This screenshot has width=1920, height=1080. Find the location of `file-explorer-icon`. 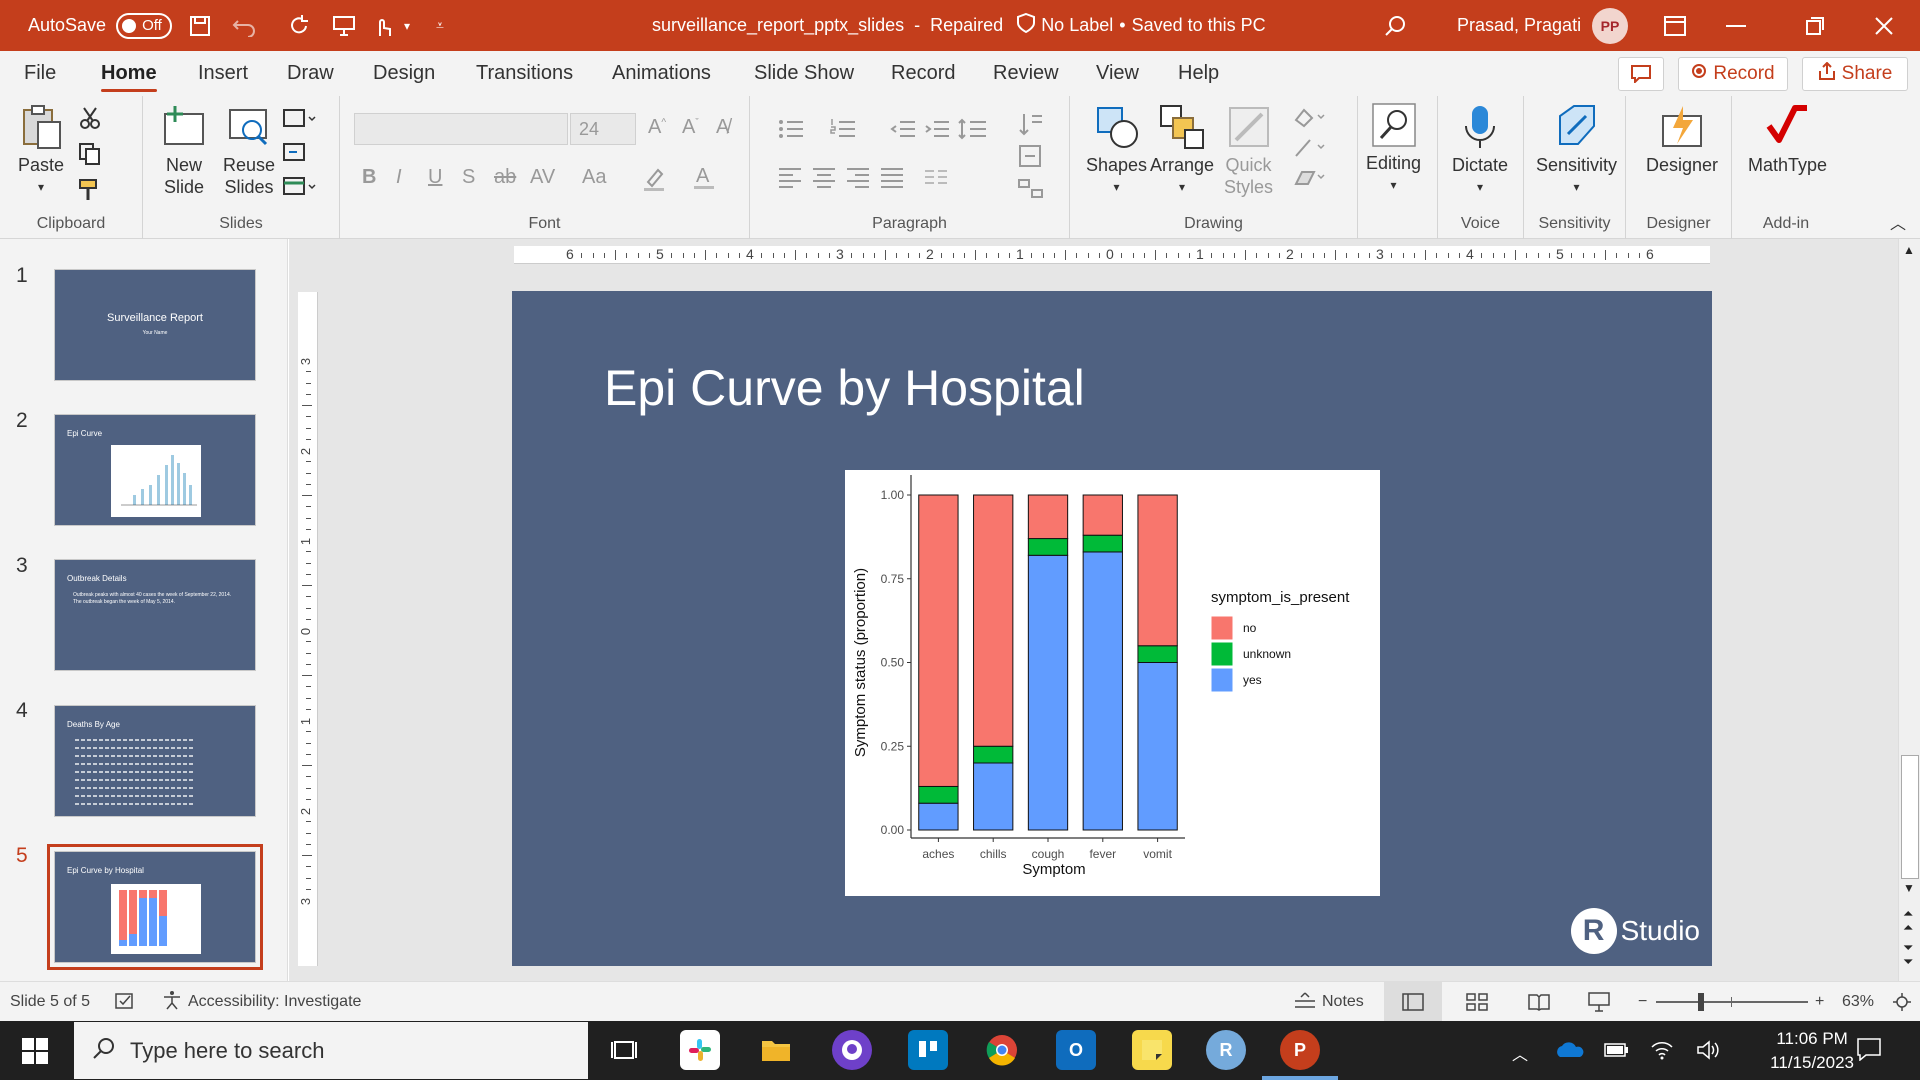

file-explorer-icon is located at coordinates (776, 1050).